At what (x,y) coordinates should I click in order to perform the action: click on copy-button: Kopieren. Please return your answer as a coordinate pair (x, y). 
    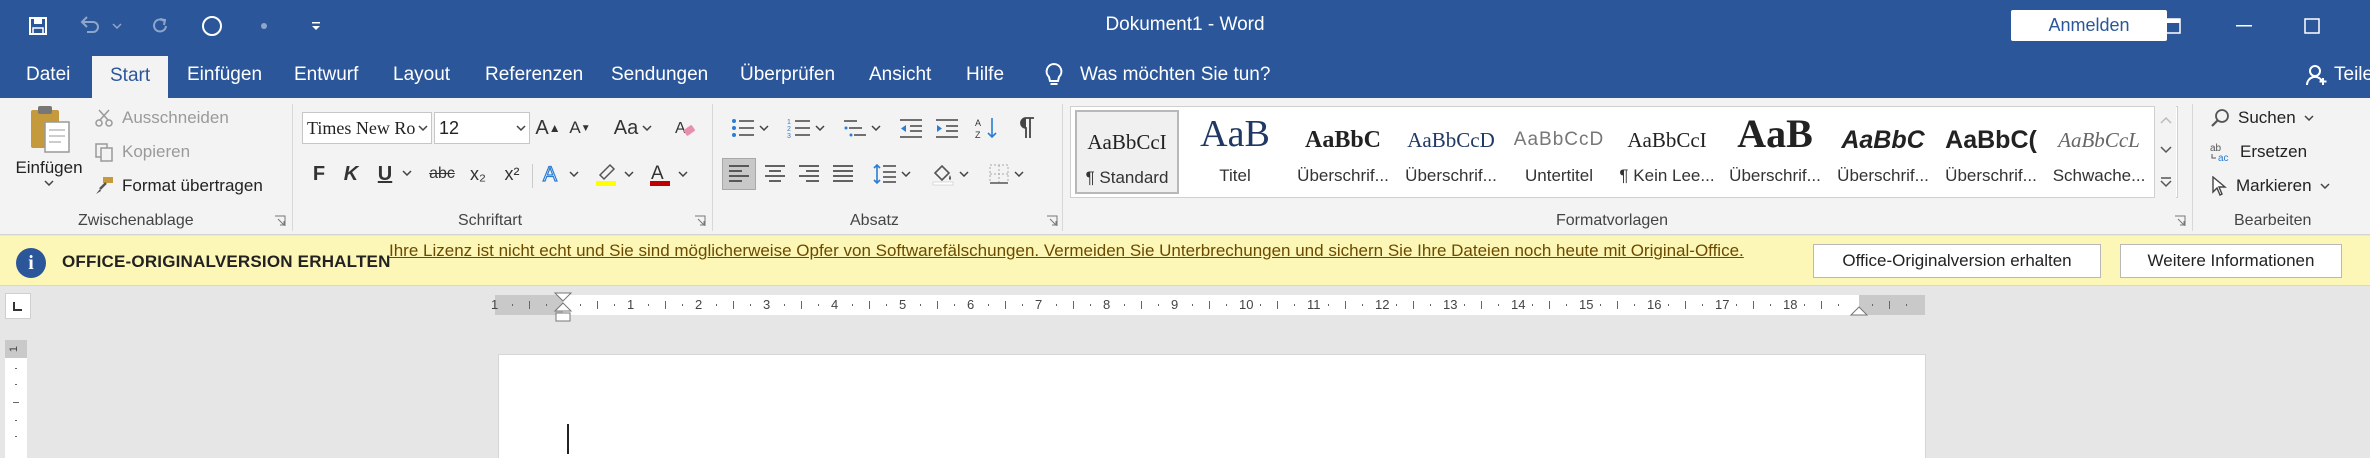
    Looking at the image, I should click on (142, 152).